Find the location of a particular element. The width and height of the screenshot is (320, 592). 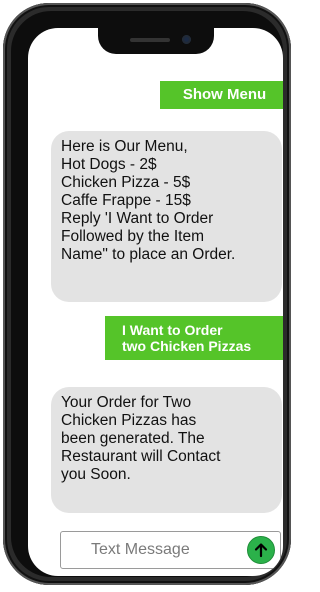

message-composer is located at coordinates (170, 550).